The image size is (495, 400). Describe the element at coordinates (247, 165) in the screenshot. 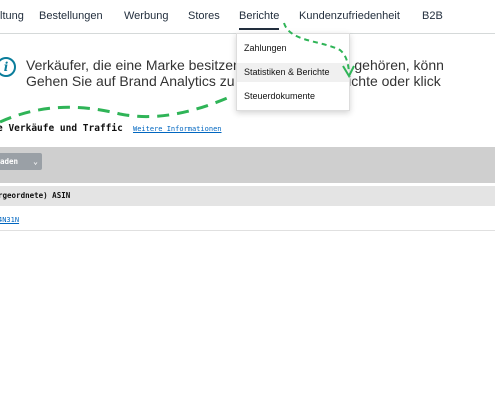

I see `filter-bar` at that location.